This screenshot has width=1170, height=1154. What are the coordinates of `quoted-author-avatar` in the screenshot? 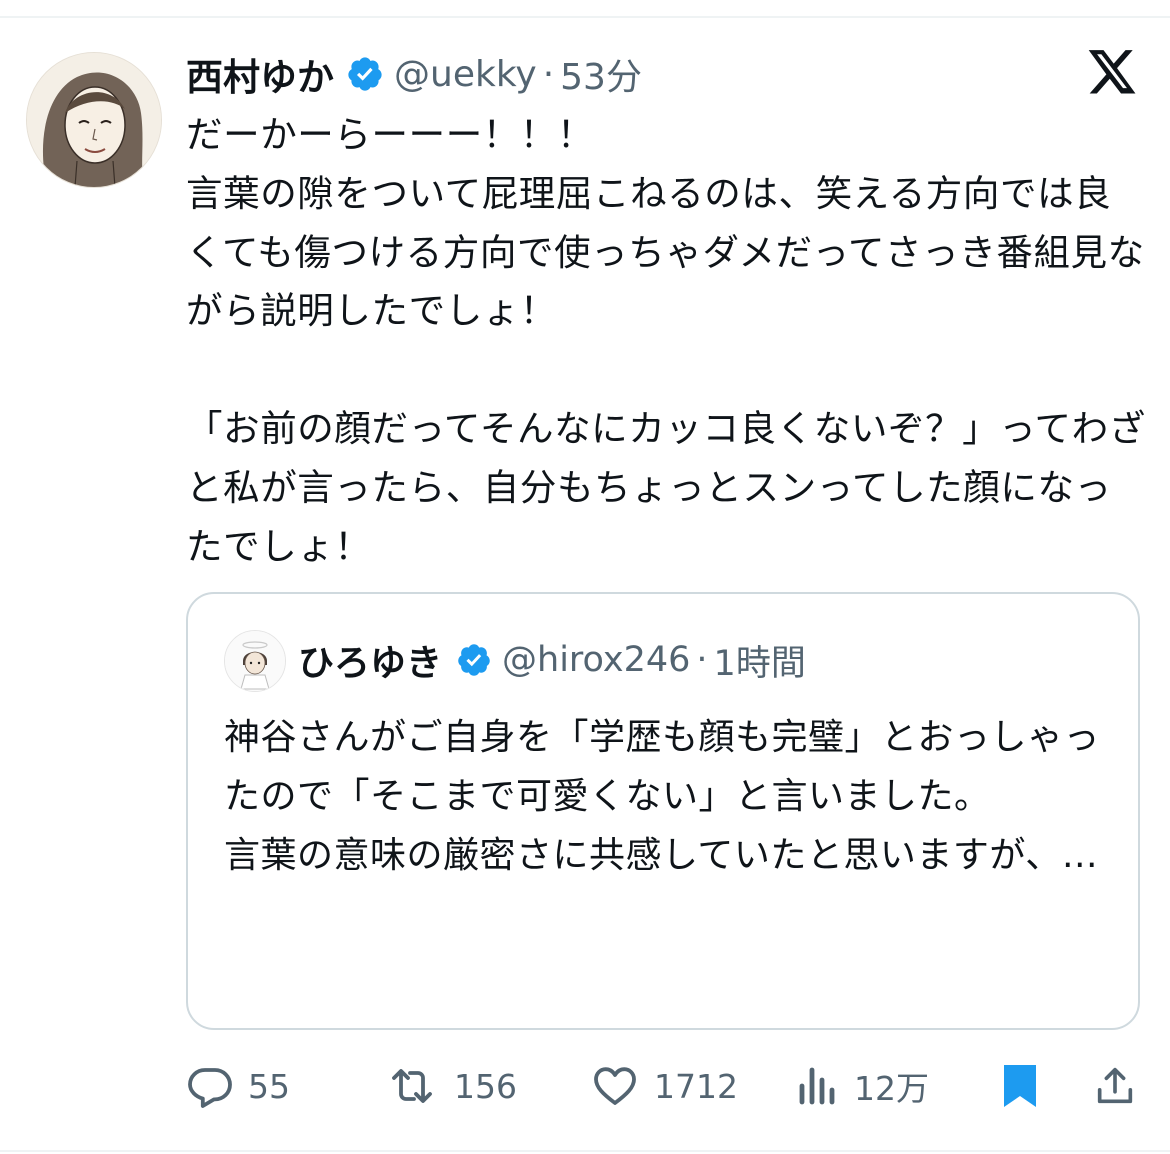 It's located at (255, 661).